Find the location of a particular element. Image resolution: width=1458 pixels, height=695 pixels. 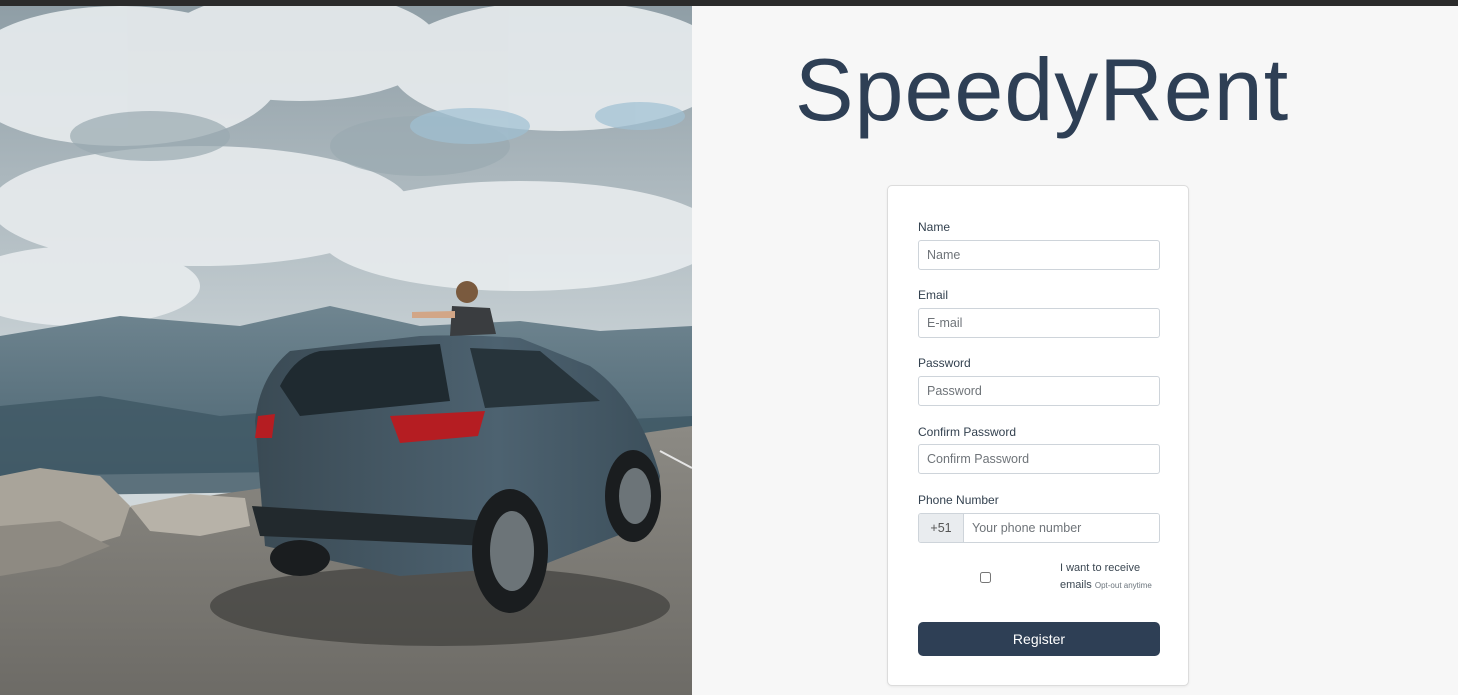

phone-input is located at coordinates (1061, 528).